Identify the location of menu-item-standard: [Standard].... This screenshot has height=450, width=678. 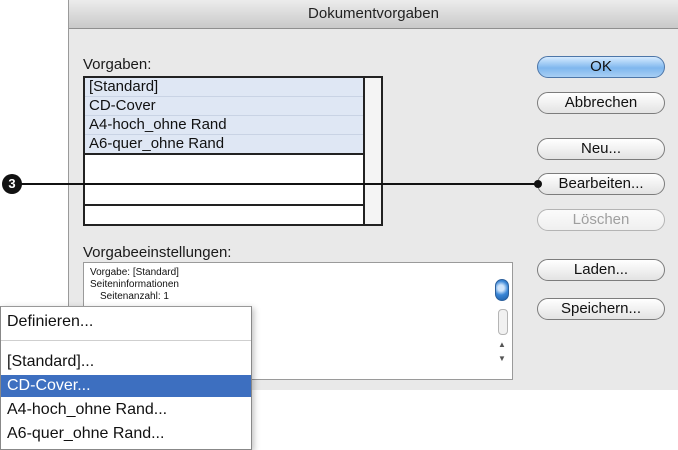
(126, 362).